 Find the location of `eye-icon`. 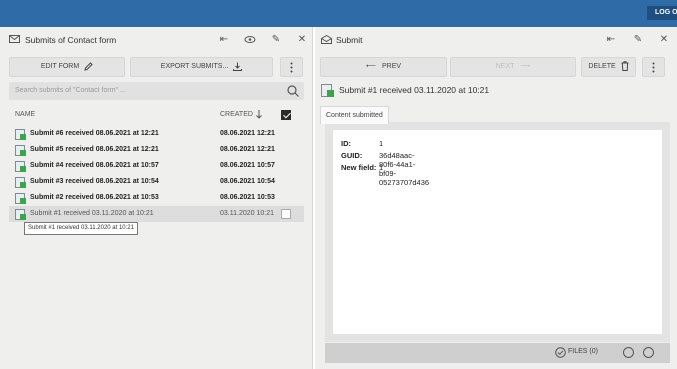

eye-icon is located at coordinates (250, 39).